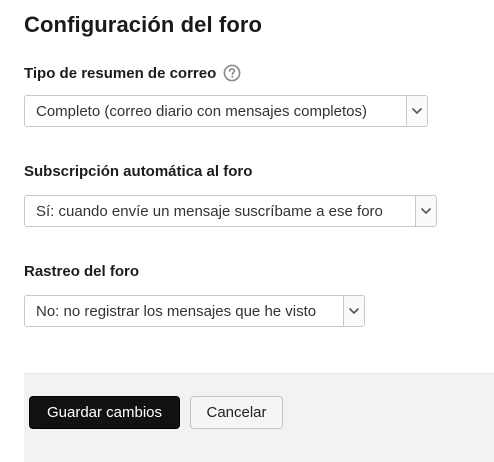  I want to click on forum-tracking-label: Rastreo del foro, so click(82, 271).